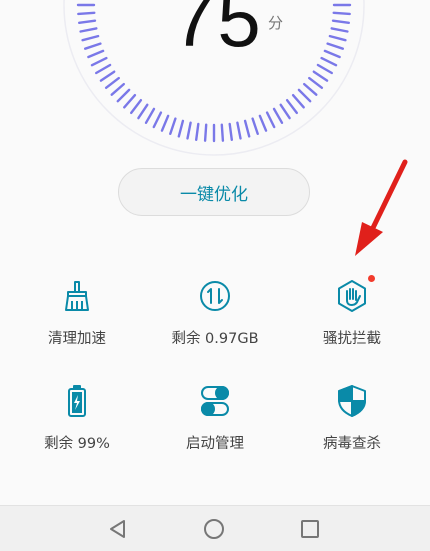 This screenshot has height=551, width=430. I want to click on tile-label: 骚扰拦截, so click(352, 339).